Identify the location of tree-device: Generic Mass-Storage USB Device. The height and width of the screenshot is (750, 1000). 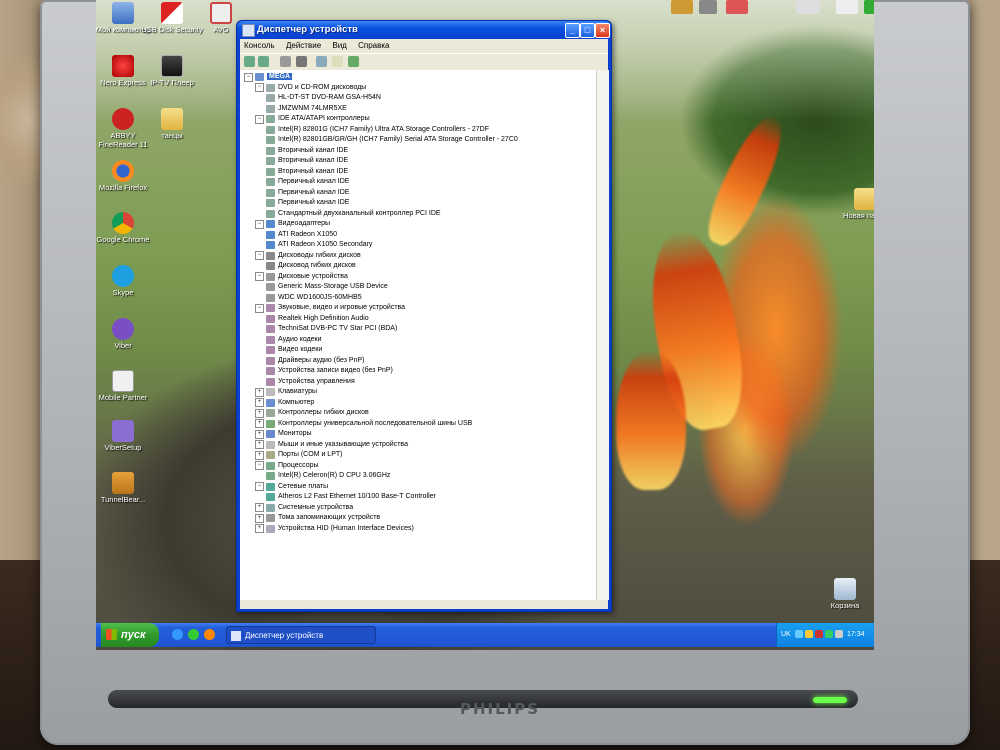
(327, 287).